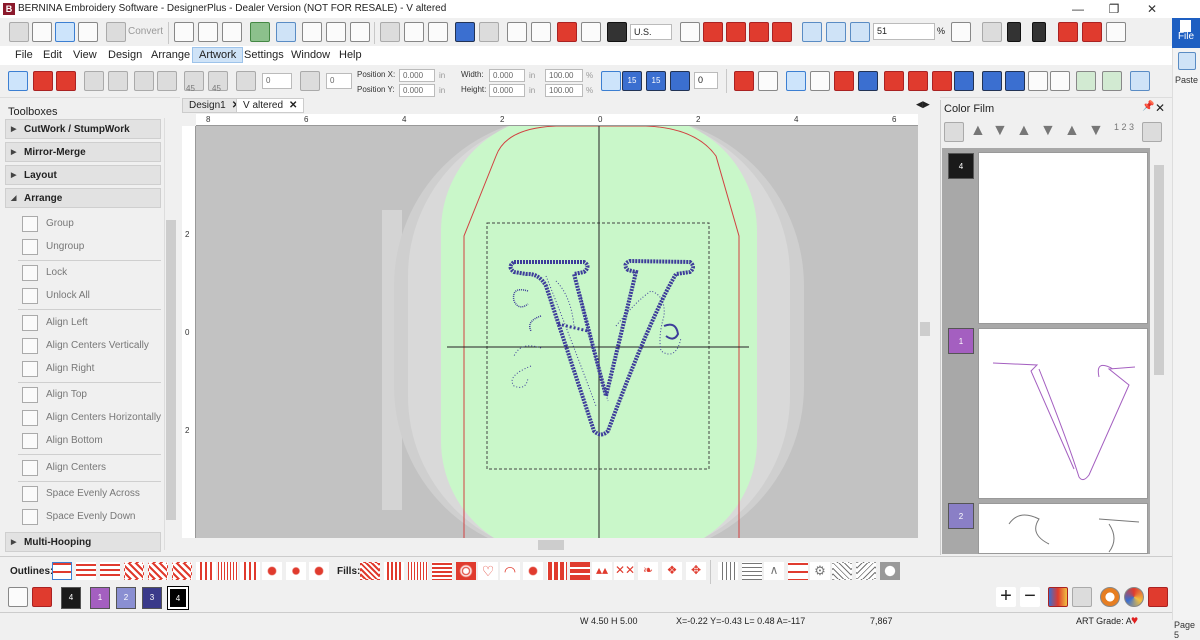 Image resolution: width=1200 pixels, height=640 pixels. I want to click on tool-align-left: Align Left, so click(92, 323).